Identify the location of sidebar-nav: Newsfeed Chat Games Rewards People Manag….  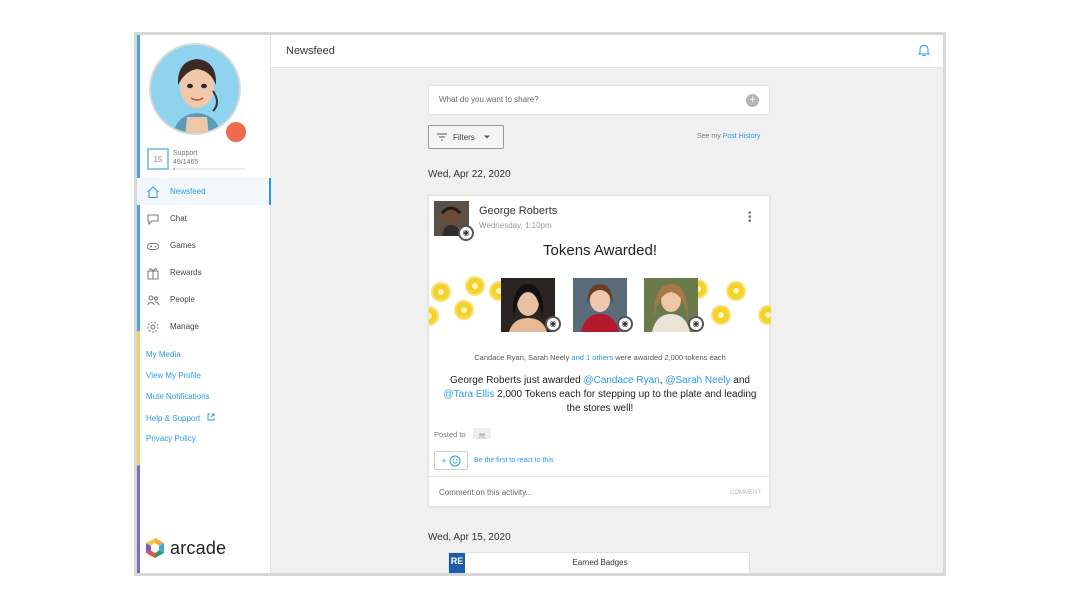
(204, 259).